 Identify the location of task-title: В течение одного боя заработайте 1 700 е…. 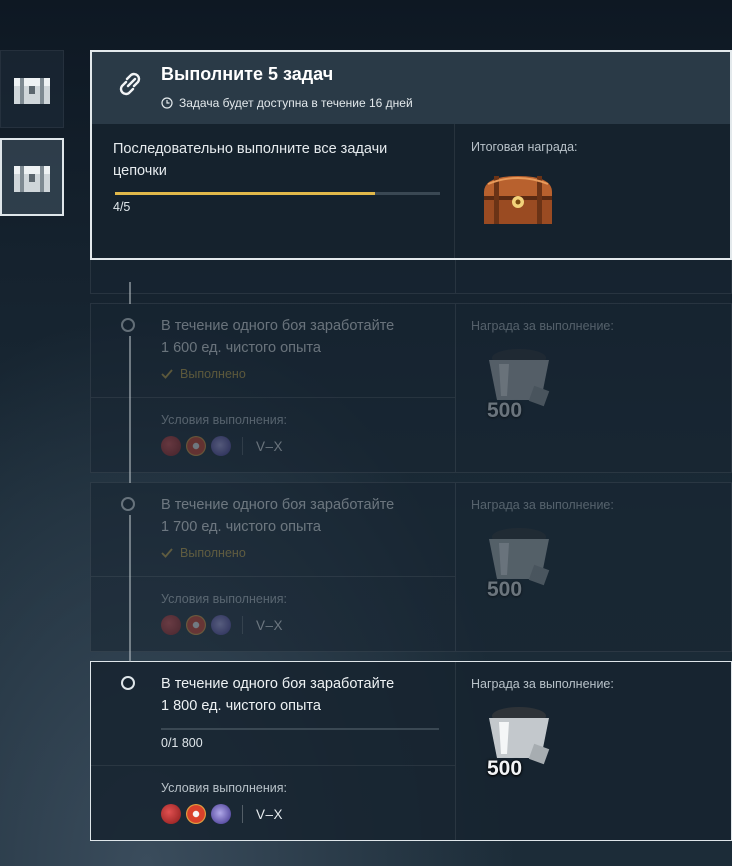
(278, 516).